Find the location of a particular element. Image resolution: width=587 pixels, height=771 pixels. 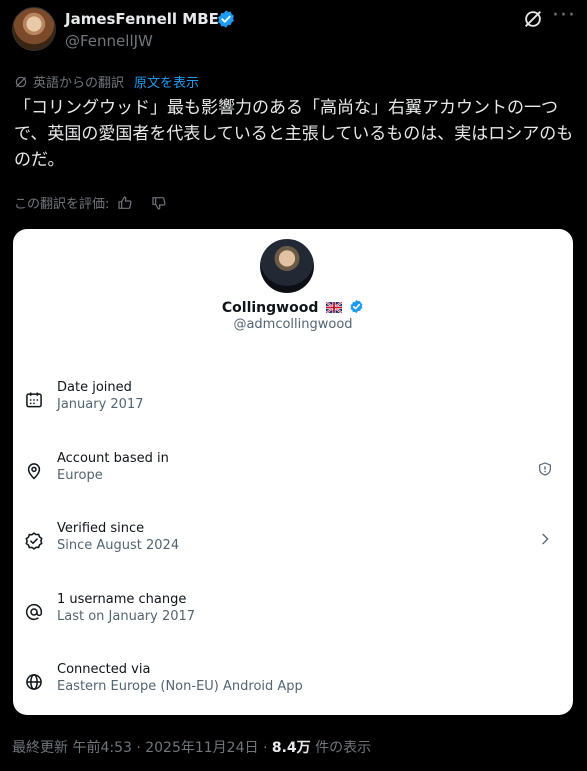

translation-notice: 英語からの翻訳 原文を表示 is located at coordinates (106, 81).